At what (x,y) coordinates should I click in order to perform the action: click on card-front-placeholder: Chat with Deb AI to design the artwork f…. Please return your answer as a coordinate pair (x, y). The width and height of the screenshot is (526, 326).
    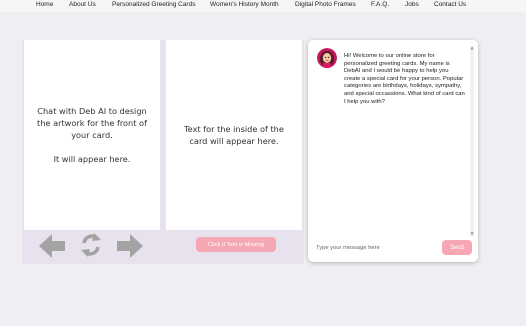
    Looking at the image, I should click on (92, 135).